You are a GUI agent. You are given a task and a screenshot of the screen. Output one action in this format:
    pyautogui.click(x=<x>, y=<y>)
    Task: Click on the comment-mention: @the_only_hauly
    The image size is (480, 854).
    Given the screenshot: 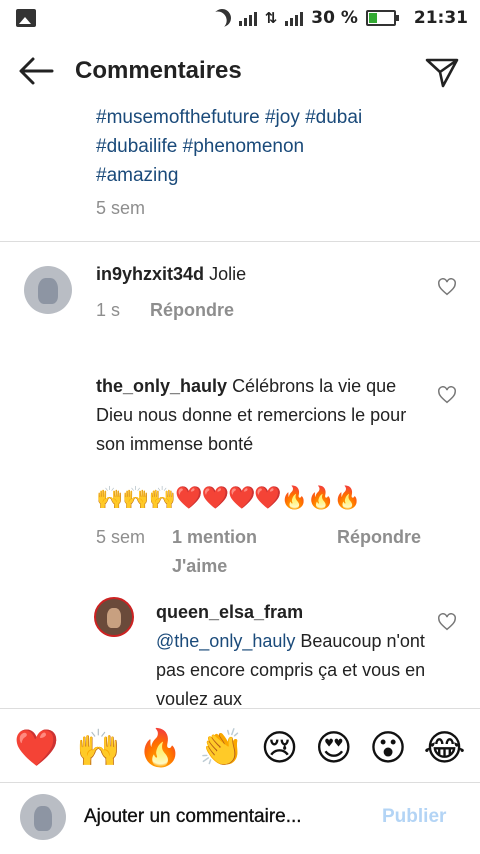 What is the action you would take?
    pyautogui.click(x=225, y=641)
    